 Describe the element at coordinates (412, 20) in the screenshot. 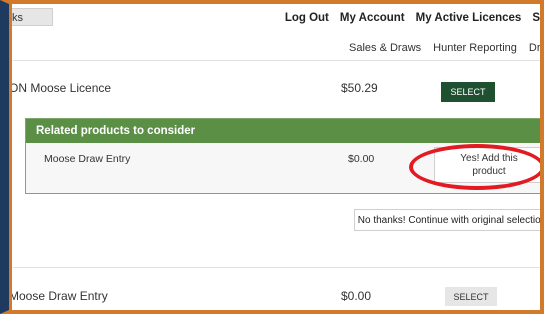

I see `top-navigation: Log Out My Account My Active Licences S` at that location.